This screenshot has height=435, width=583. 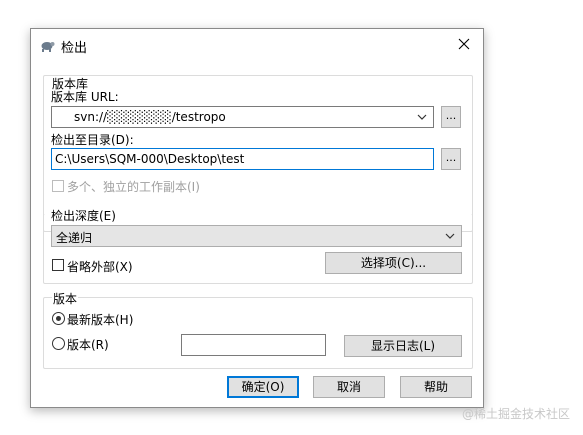 What do you see at coordinates (263, 387) in the screenshot?
I see `ok-button: 确定(O)` at bounding box center [263, 387].